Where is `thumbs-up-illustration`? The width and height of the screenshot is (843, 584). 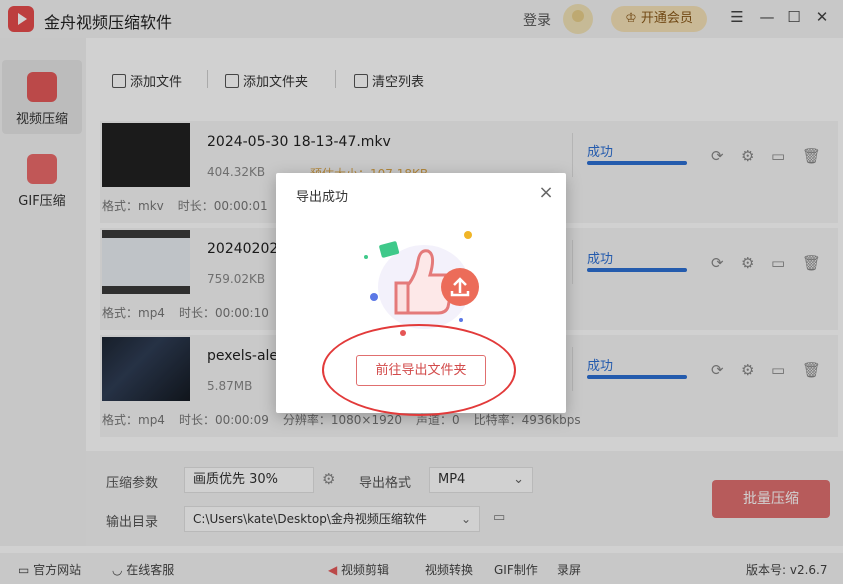 thumbs-up-illustration is located at coordinates (421, 283).